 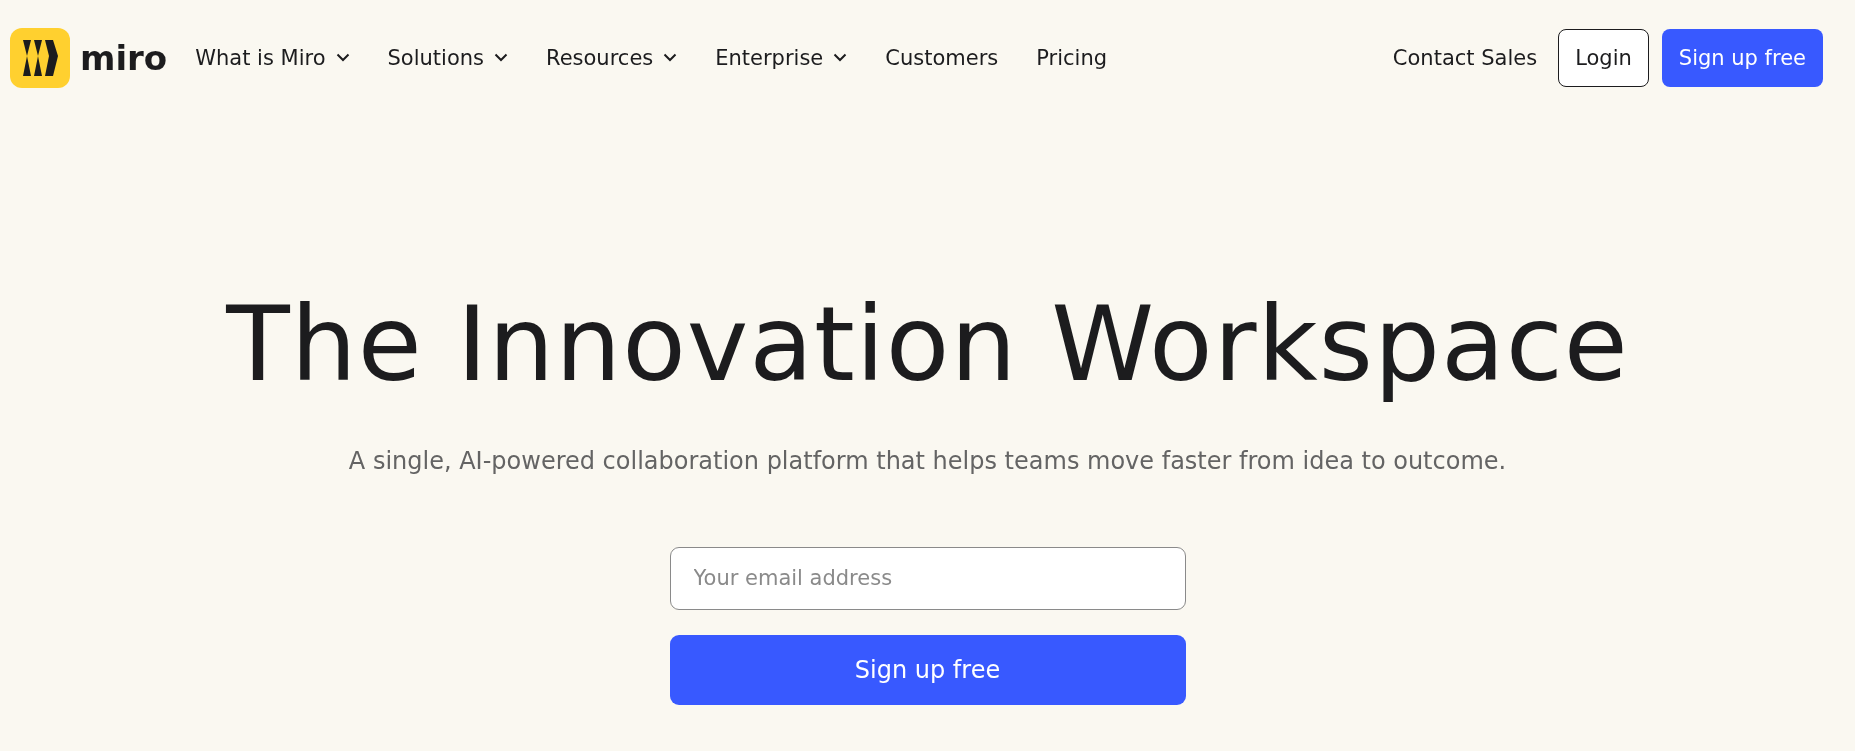 What do you see at coordinates (272, 57) in the screenshot?
I see `nav-link: What is Miro` at bounding box center [272, 57].